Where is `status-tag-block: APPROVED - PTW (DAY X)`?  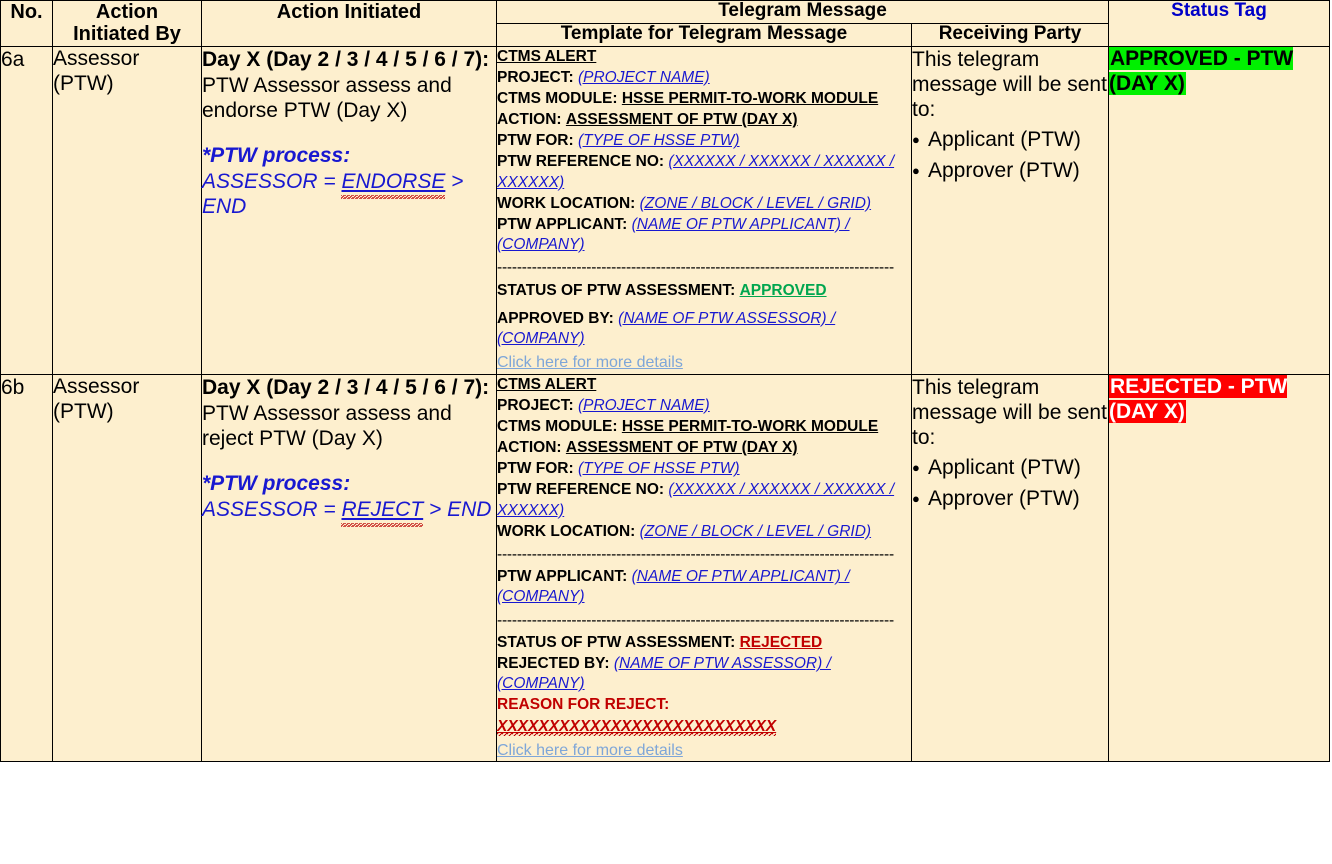
status-tag-block: APPROVED - PTW (DAY X) is located at coordinates (1219, 71).